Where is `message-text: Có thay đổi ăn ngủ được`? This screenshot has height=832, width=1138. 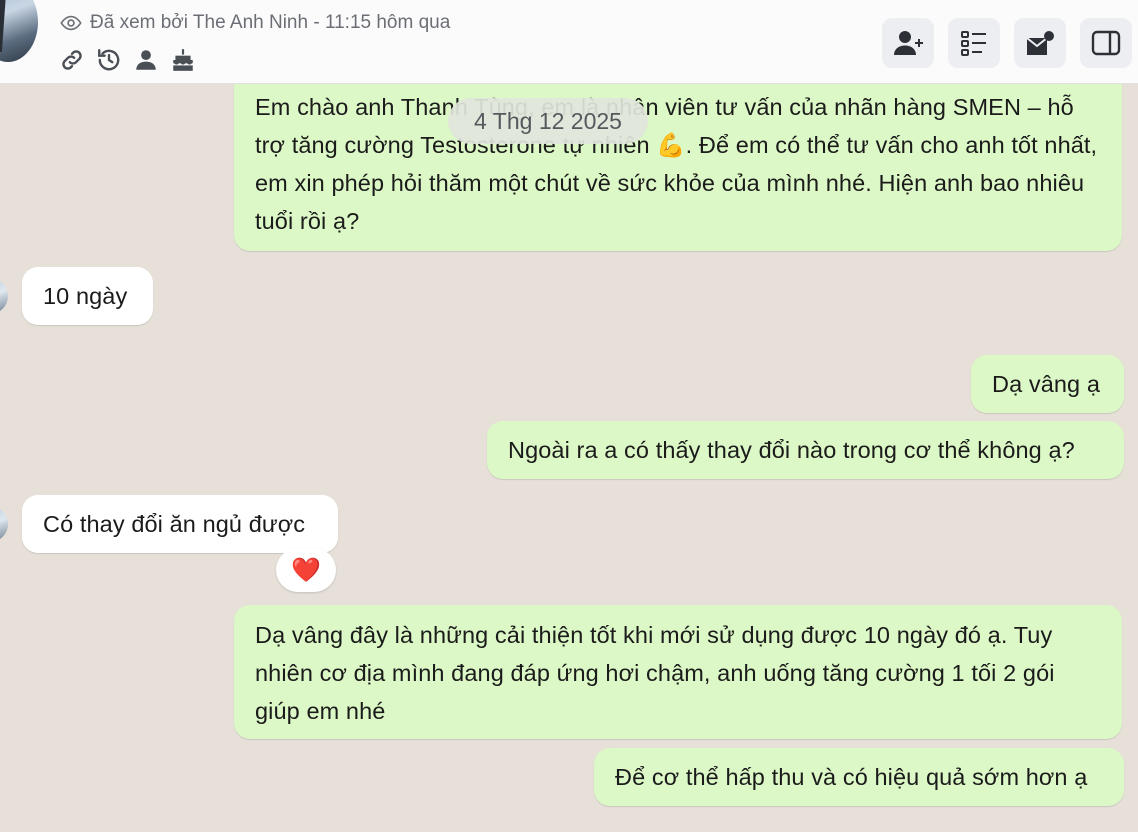
message-text: Có thay đổi ăn ngủ được is located at coordinates (174, 524).